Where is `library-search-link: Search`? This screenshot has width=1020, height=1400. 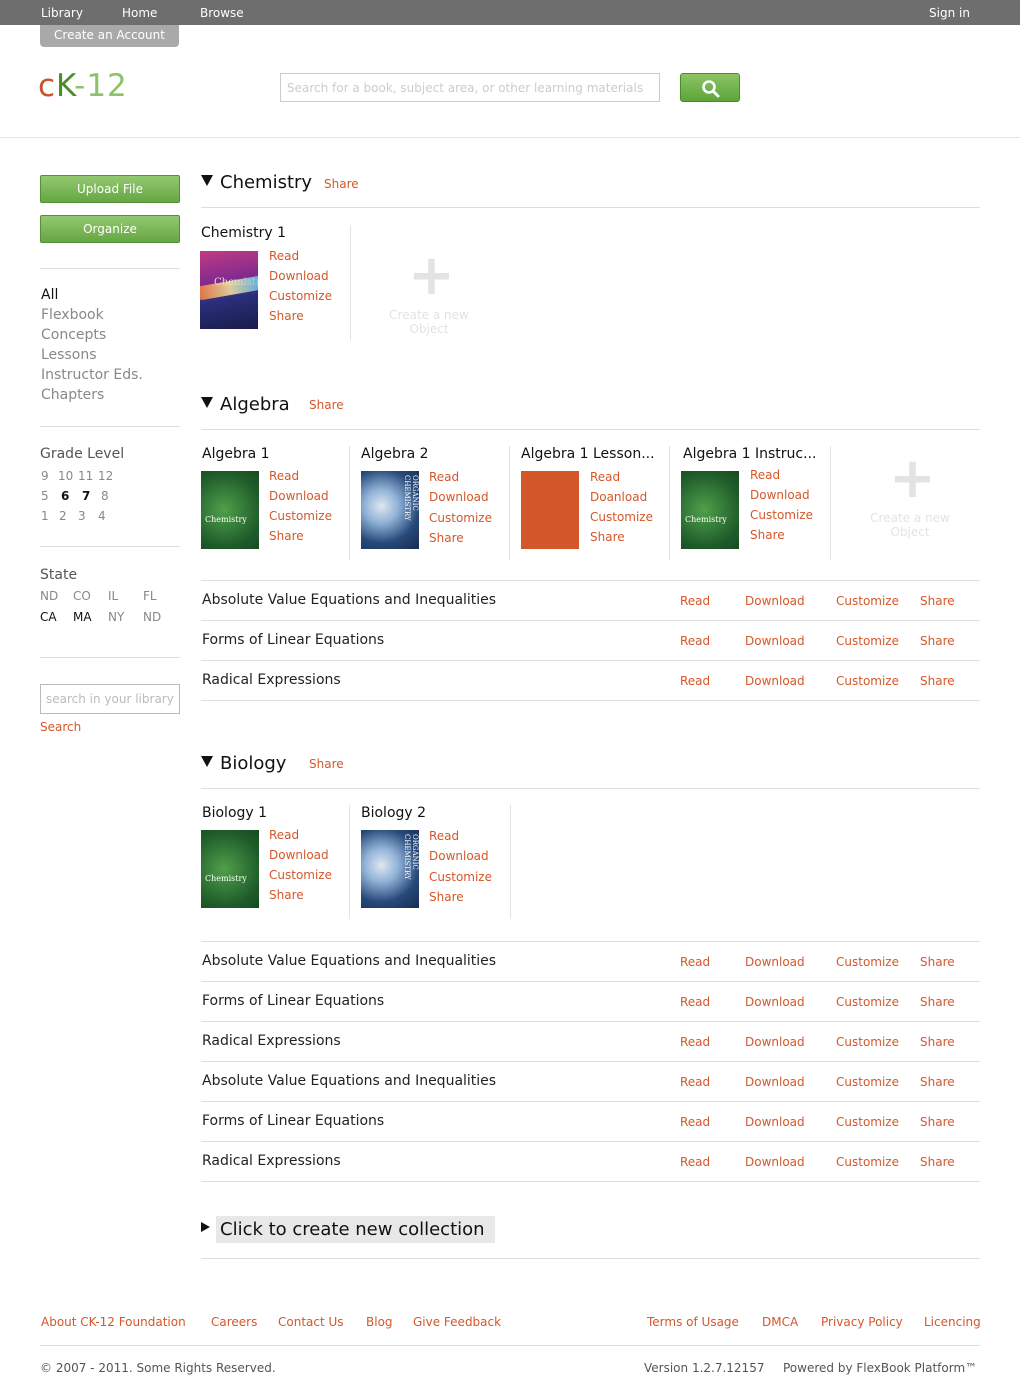 library-search-link: Search is located at coordinates (60, 727).